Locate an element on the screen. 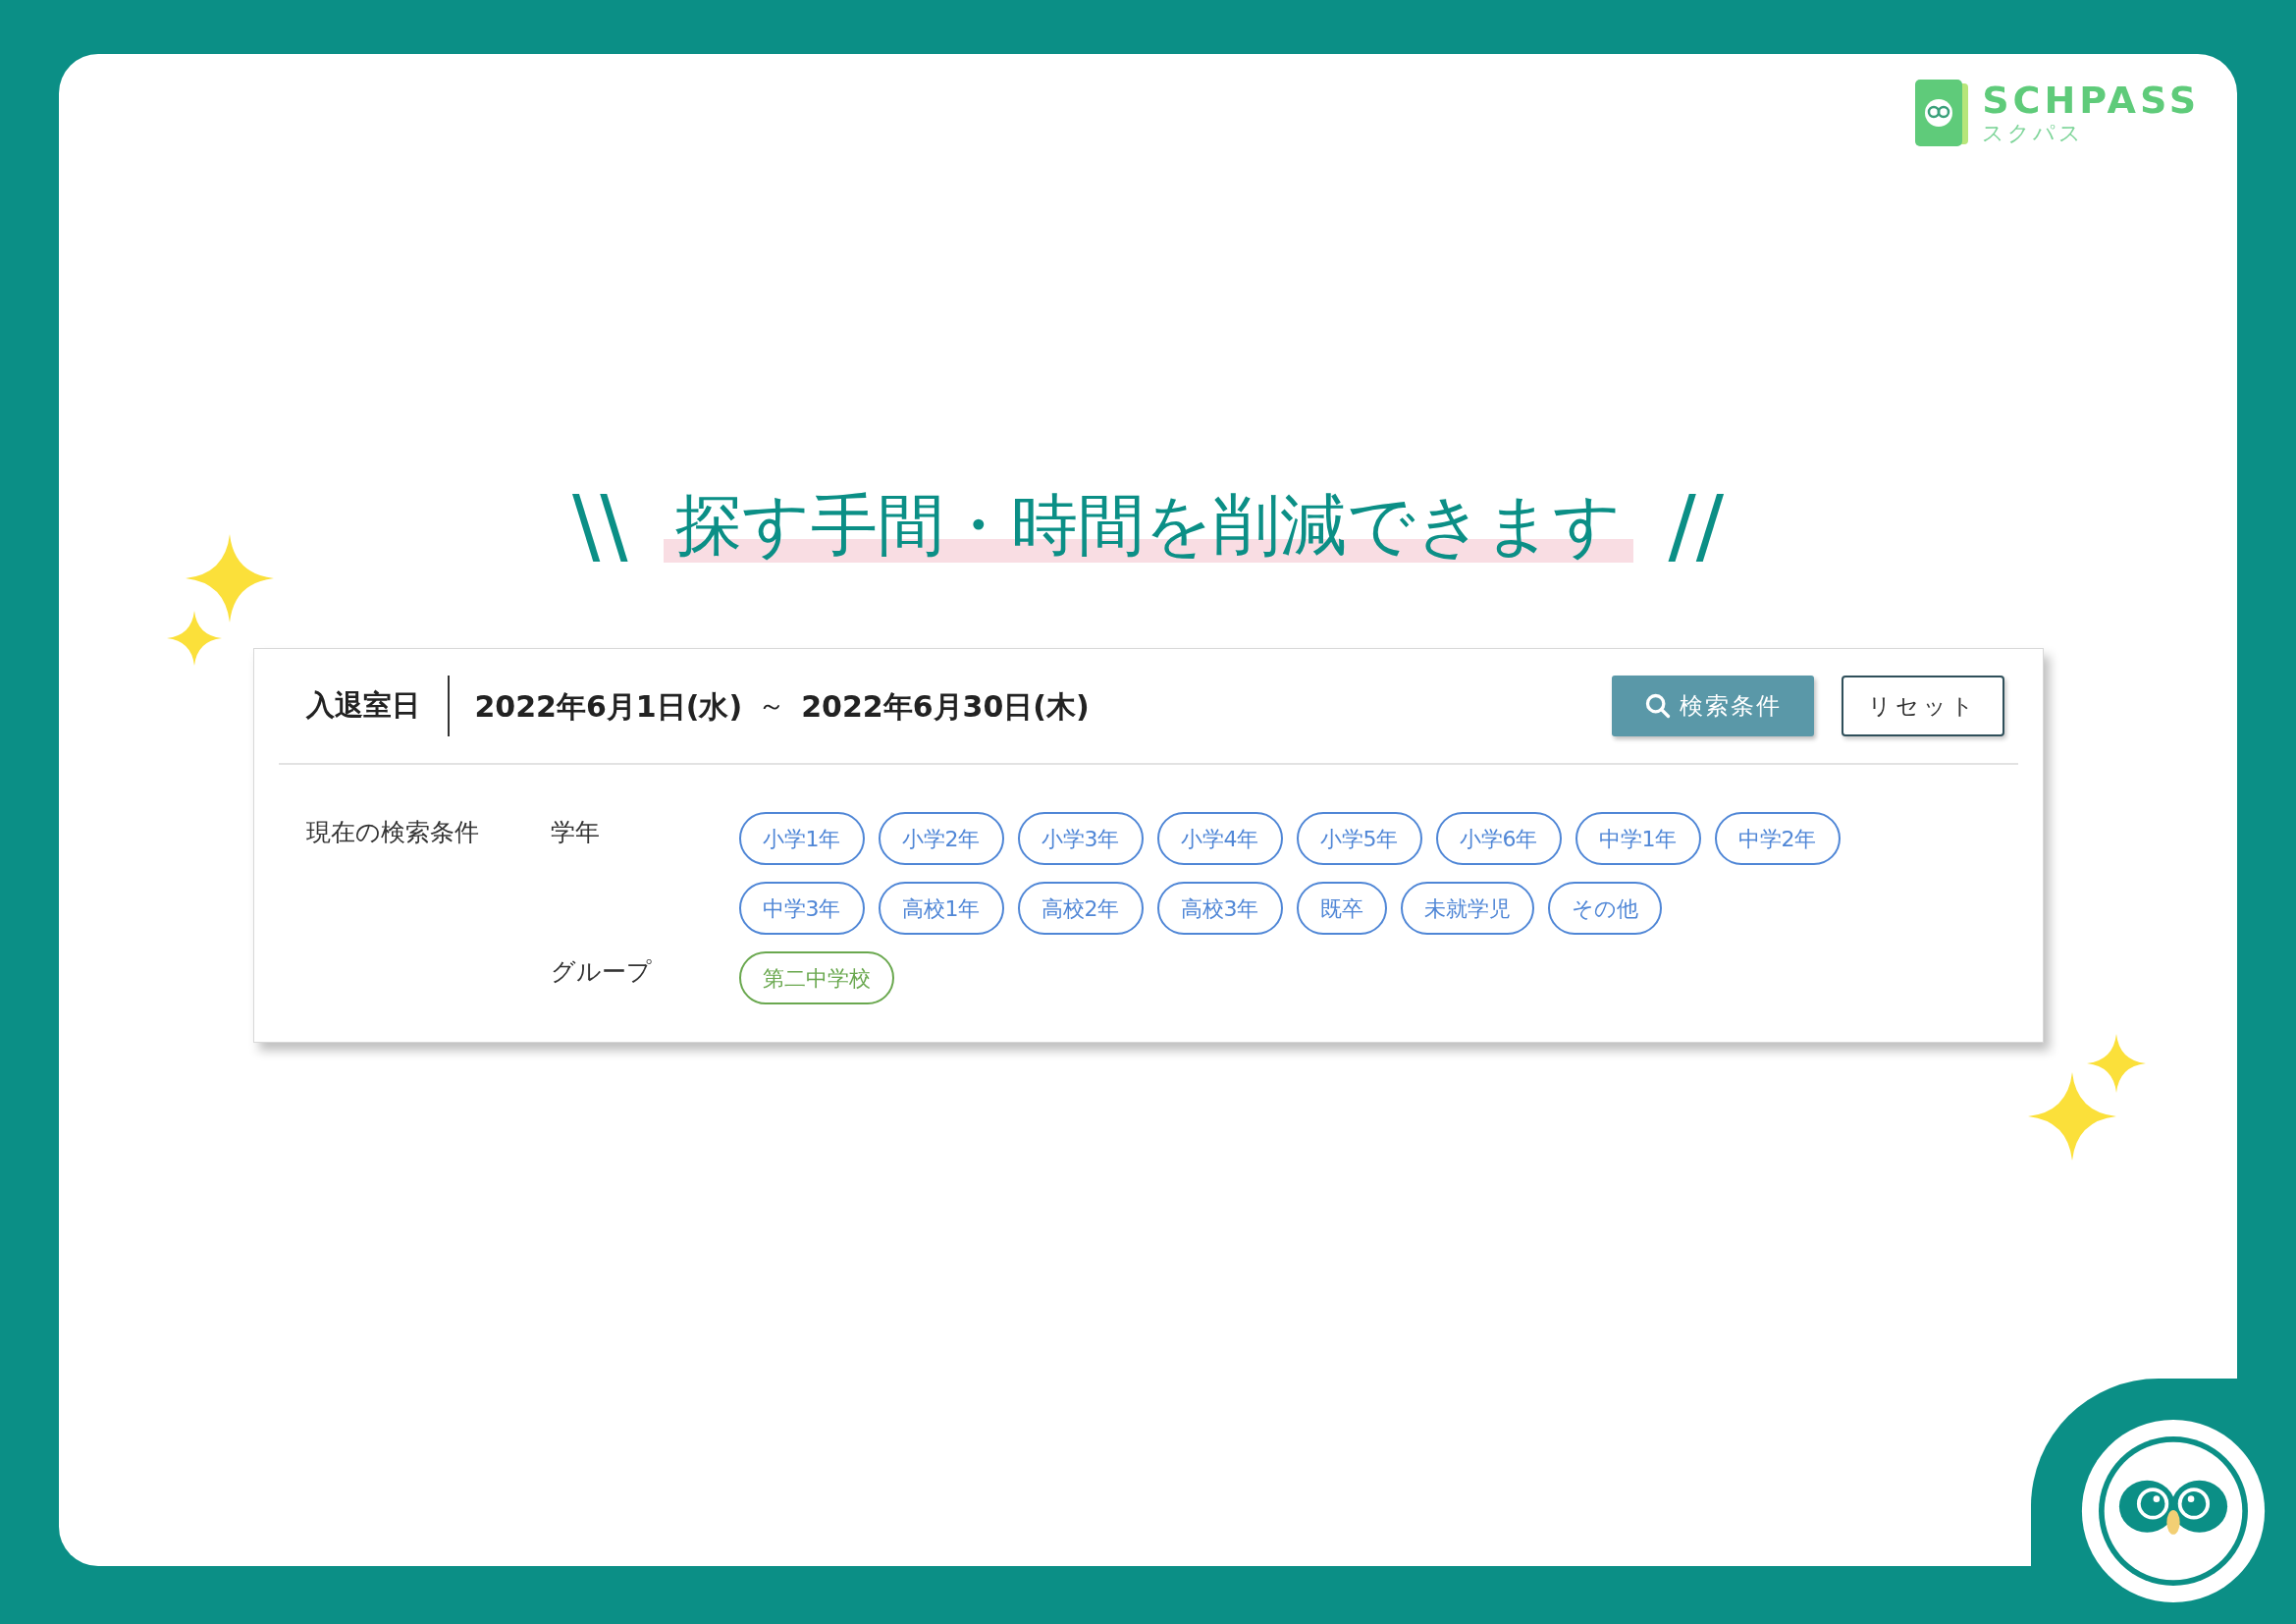  filter-tag: 小学3年 is located at coordinates (1080, 839).